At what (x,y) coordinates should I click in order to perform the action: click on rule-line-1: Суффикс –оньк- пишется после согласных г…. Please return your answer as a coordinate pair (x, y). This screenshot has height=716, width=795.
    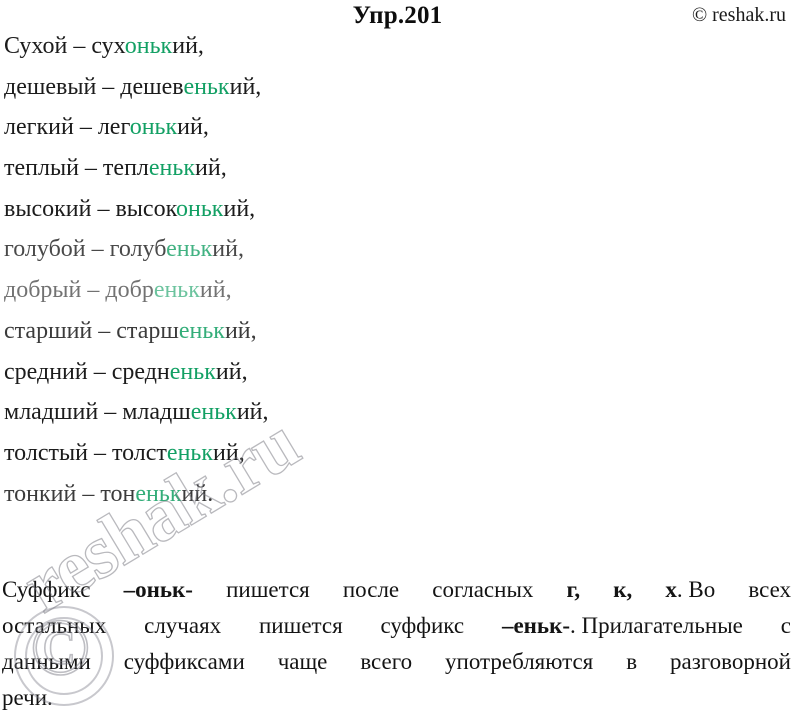
    Looking at the image, I should click on (396, 590).